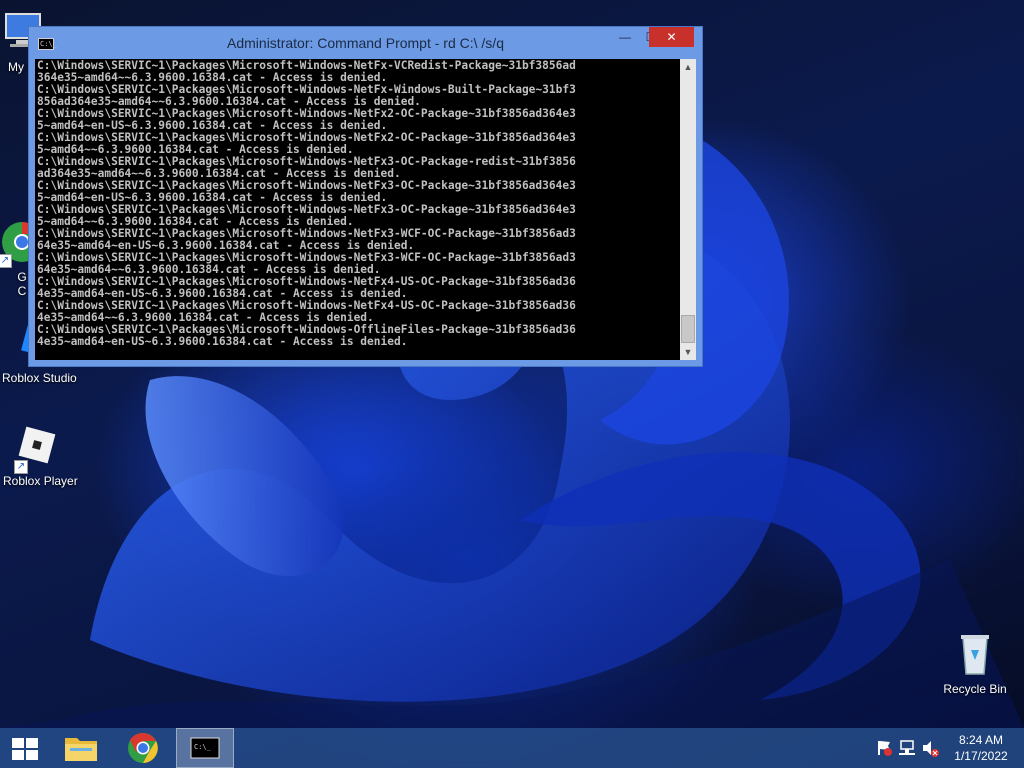 The image size is (1024, 768). Describe the element at coordinates (688, 352) in the screenshot. I see `scroll-down-arrow-icon: ▼` at that location.